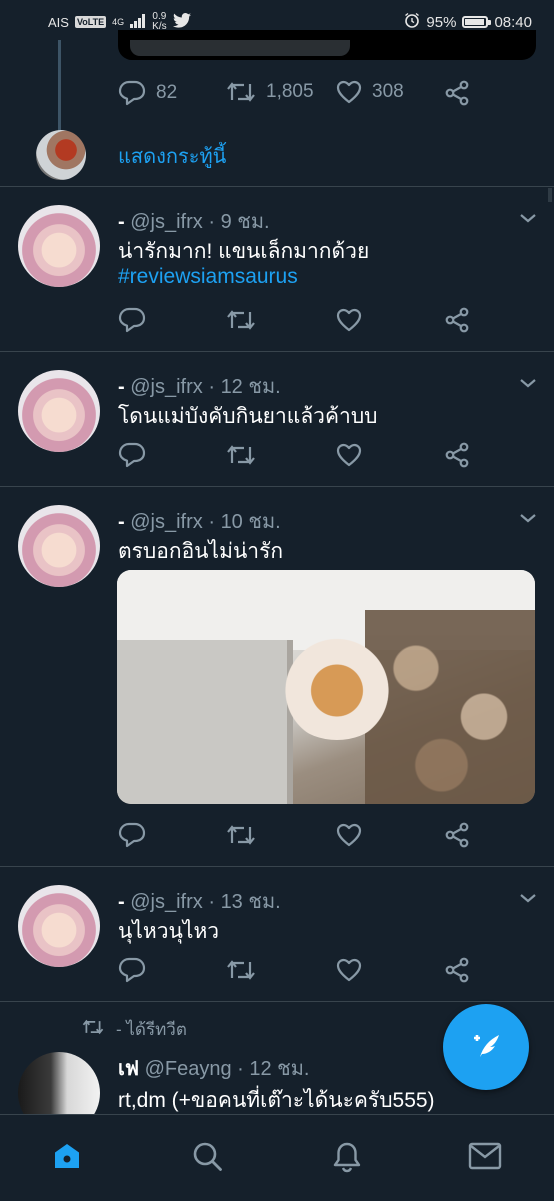 The height and width of the screenshot is (1201, 554). What do you see at coordinates (172, 156) in the screenshot?
I see `show-thread-link: แสดงกระทู้นี้` at bounding box center [172, 156].